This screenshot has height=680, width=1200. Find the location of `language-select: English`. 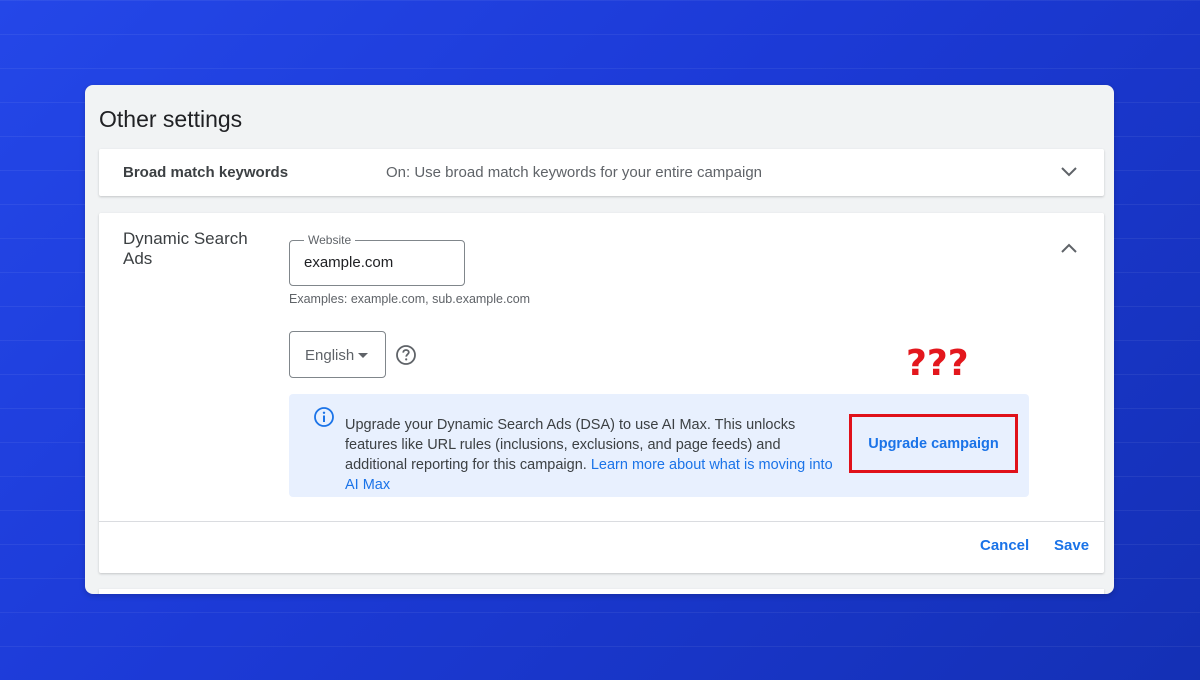

language-select: English is located at coordinates (337, 354).